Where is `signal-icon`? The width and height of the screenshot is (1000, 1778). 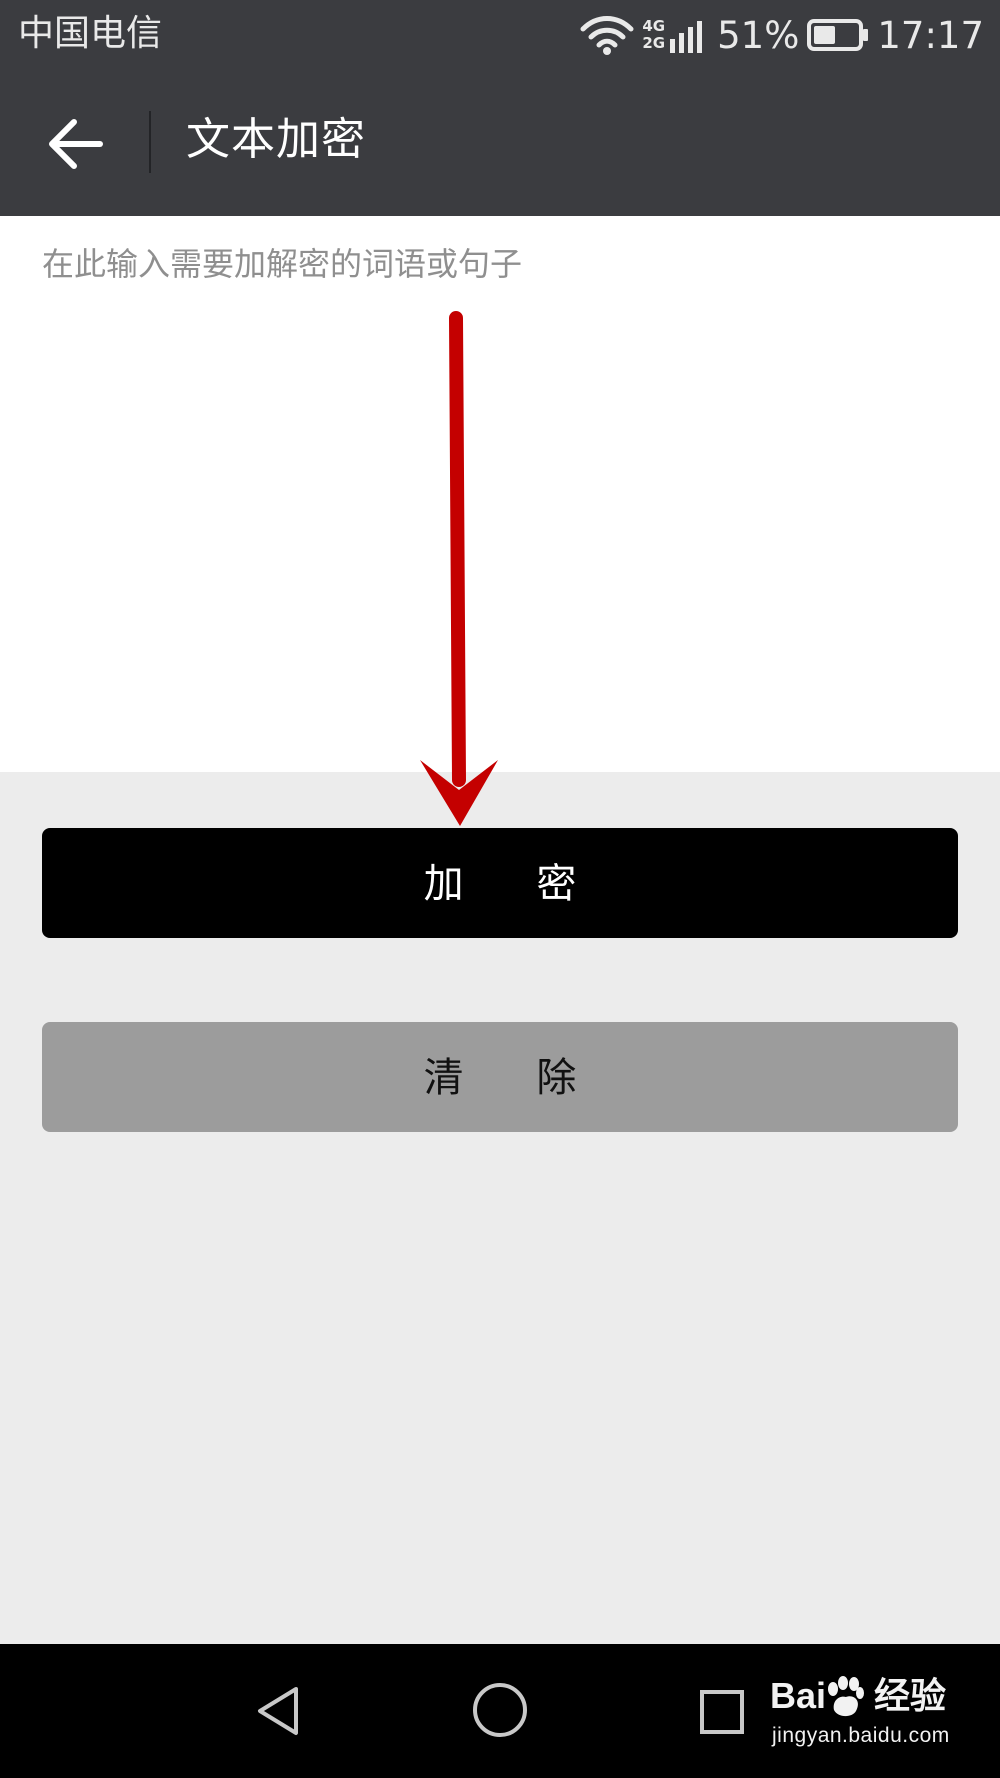
signal-icon is located at coordinates (686, 37).